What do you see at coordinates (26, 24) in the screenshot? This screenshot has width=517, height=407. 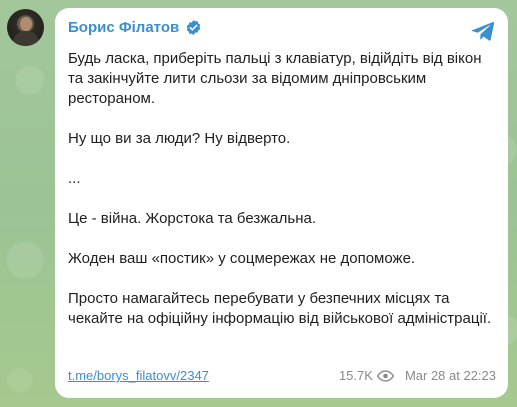 I see `avatar-face` at bounding box center [26, 24].